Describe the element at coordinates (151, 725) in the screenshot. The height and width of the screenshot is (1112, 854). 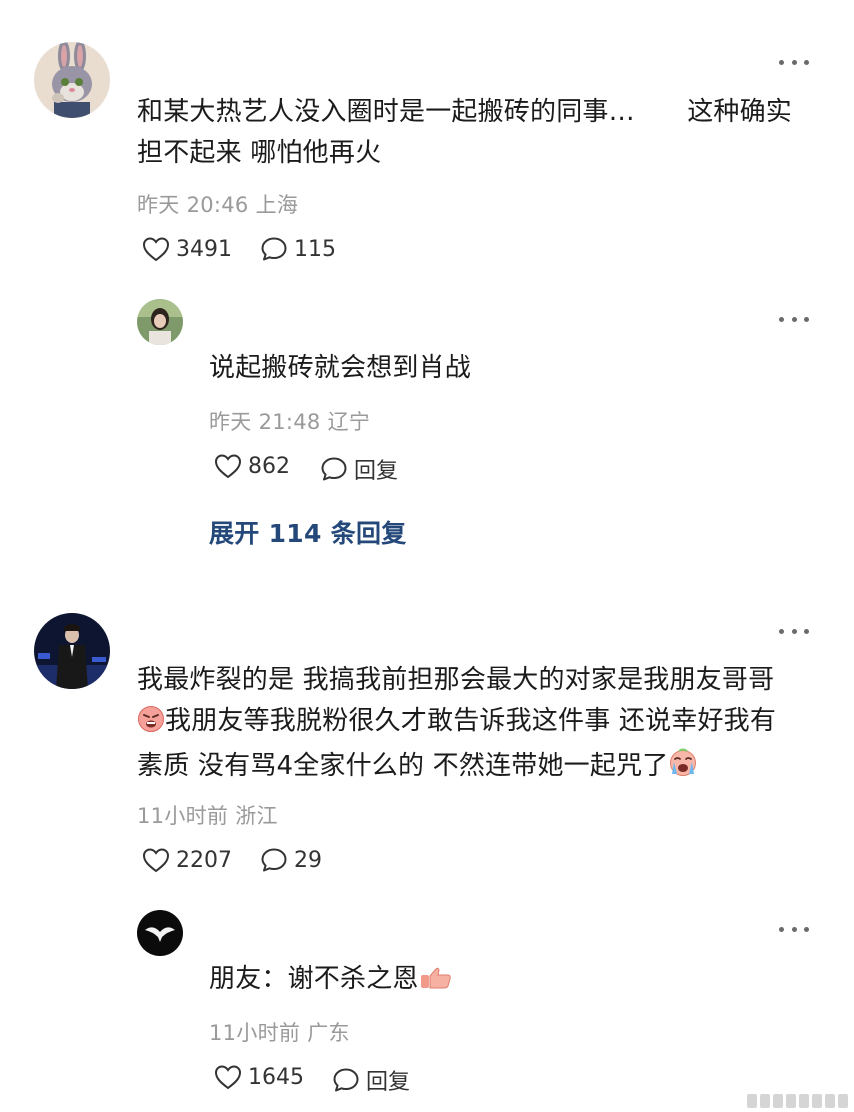
I see `angry-face-icon` at that location.